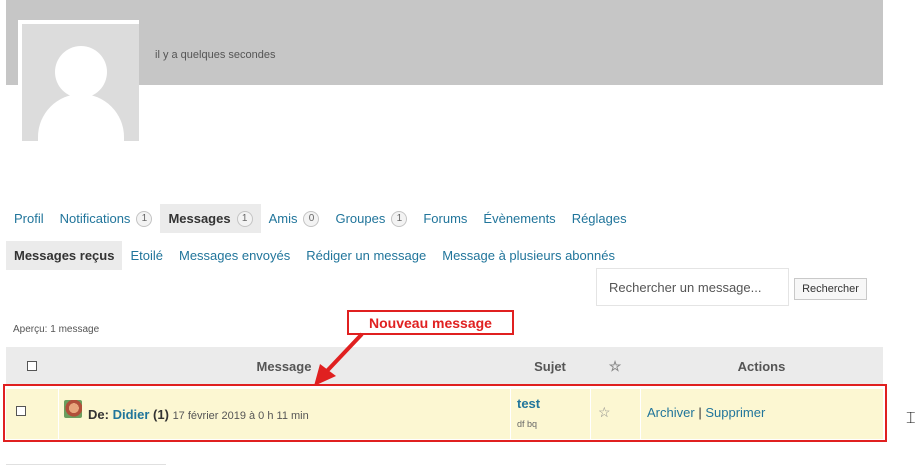  I want to click on subnav-item-compose: Rédiger un message, so click(366, 255).